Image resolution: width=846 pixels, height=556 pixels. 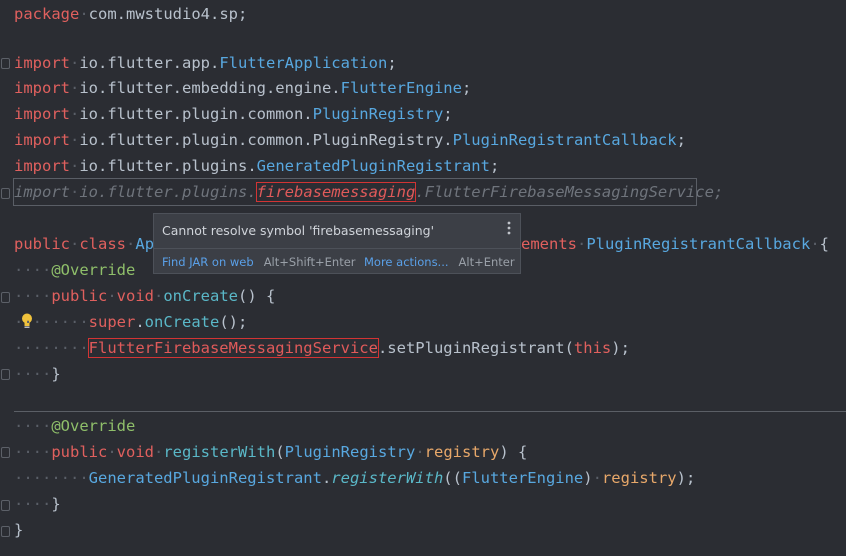 I want to click on more-vertical-icon, so click(x=509, y=228).